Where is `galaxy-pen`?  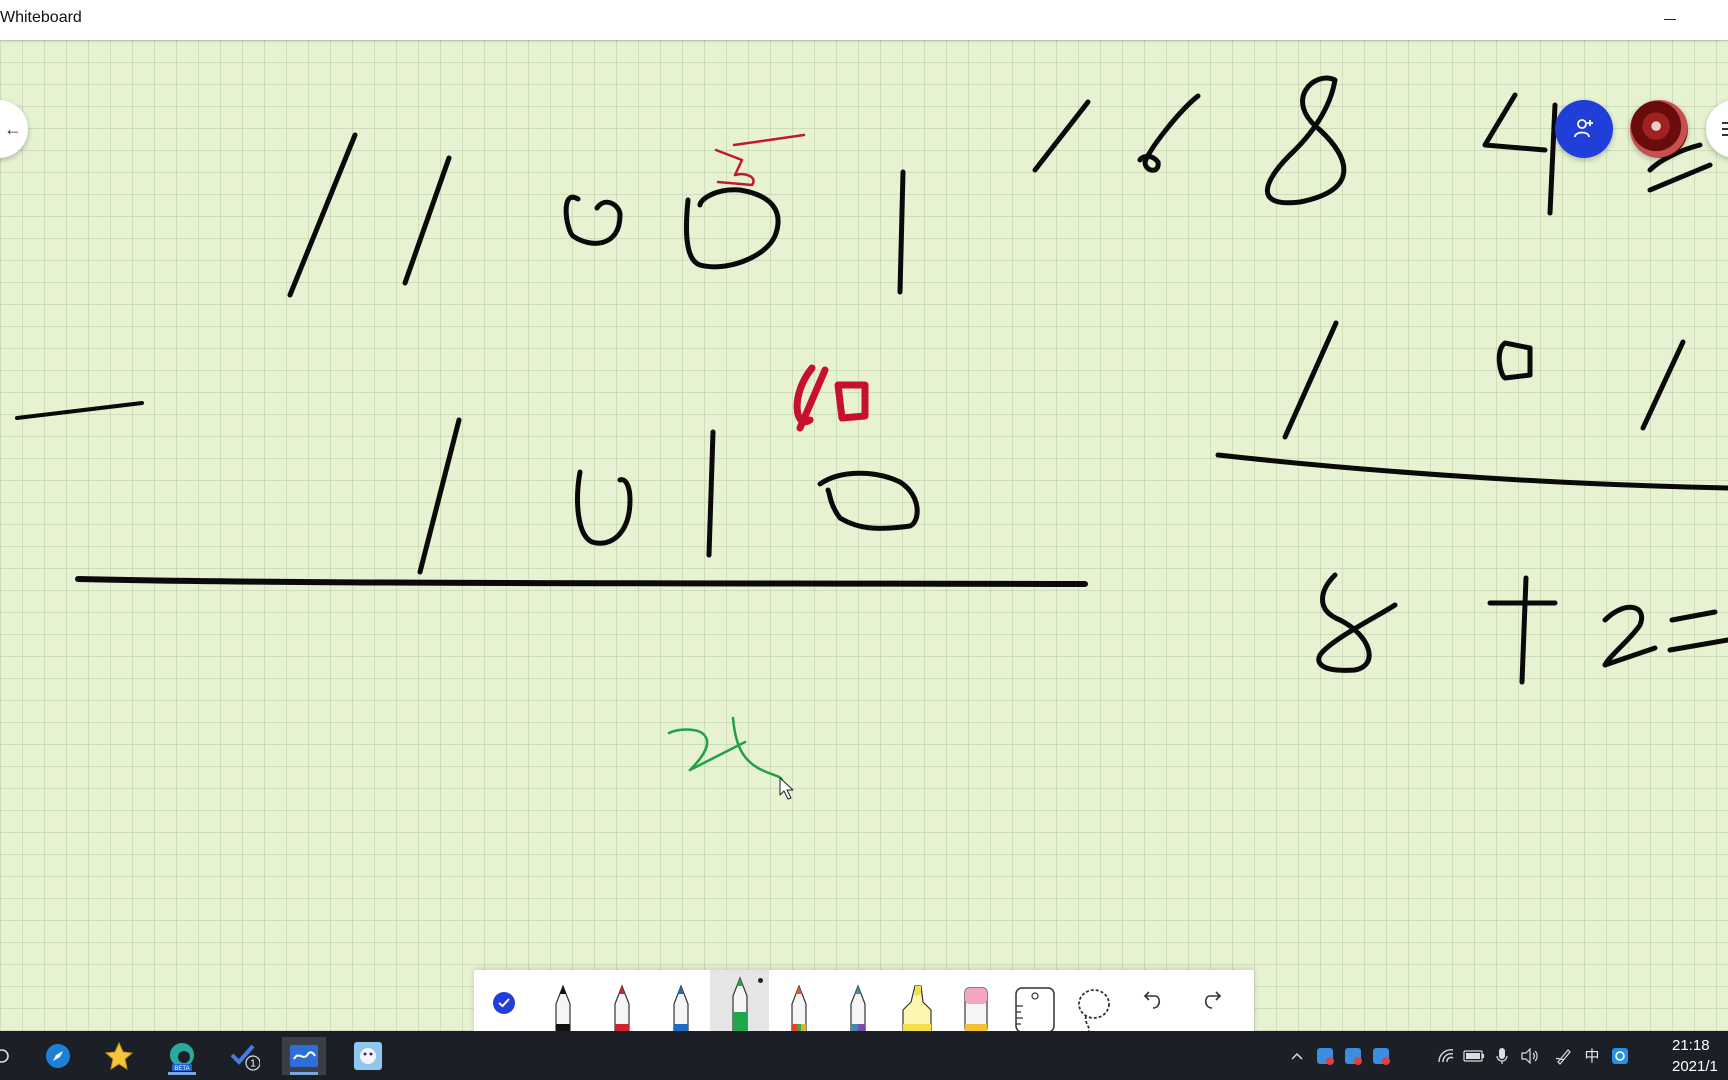 galaxy-pen is located at coordinates (857, 1001).